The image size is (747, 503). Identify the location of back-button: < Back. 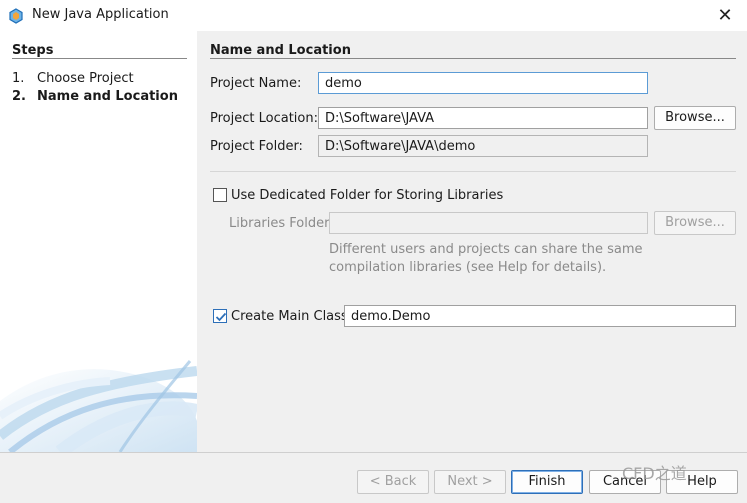
(393, 482).